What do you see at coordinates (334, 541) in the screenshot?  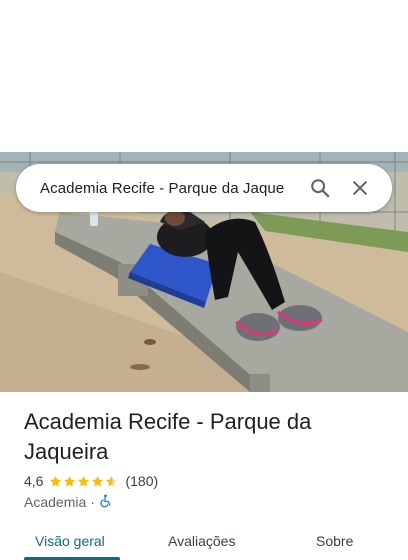 I see `tab-about: Sobre` at bounding box center [334, 541].